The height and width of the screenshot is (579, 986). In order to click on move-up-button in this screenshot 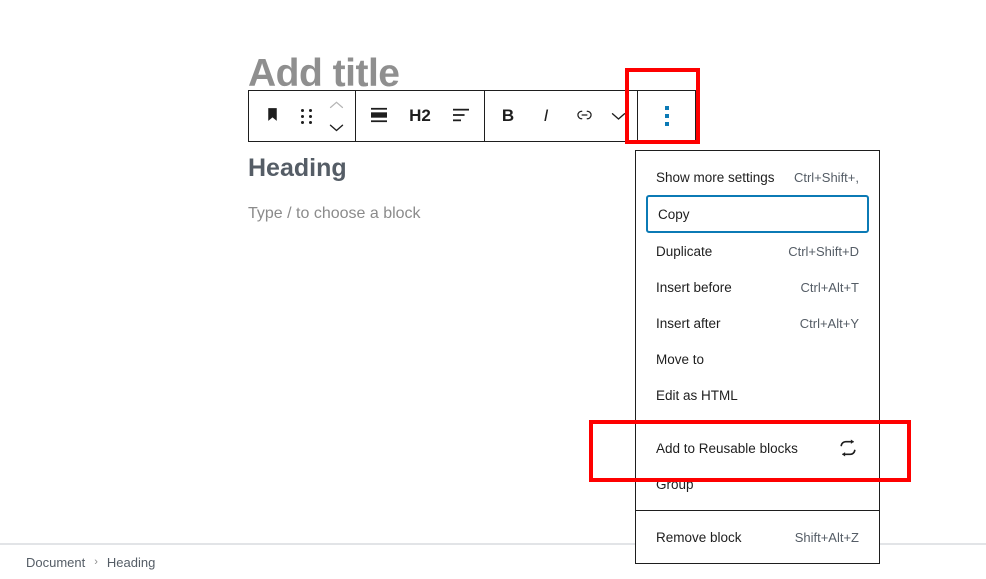, I will do `click(336, 105)`.